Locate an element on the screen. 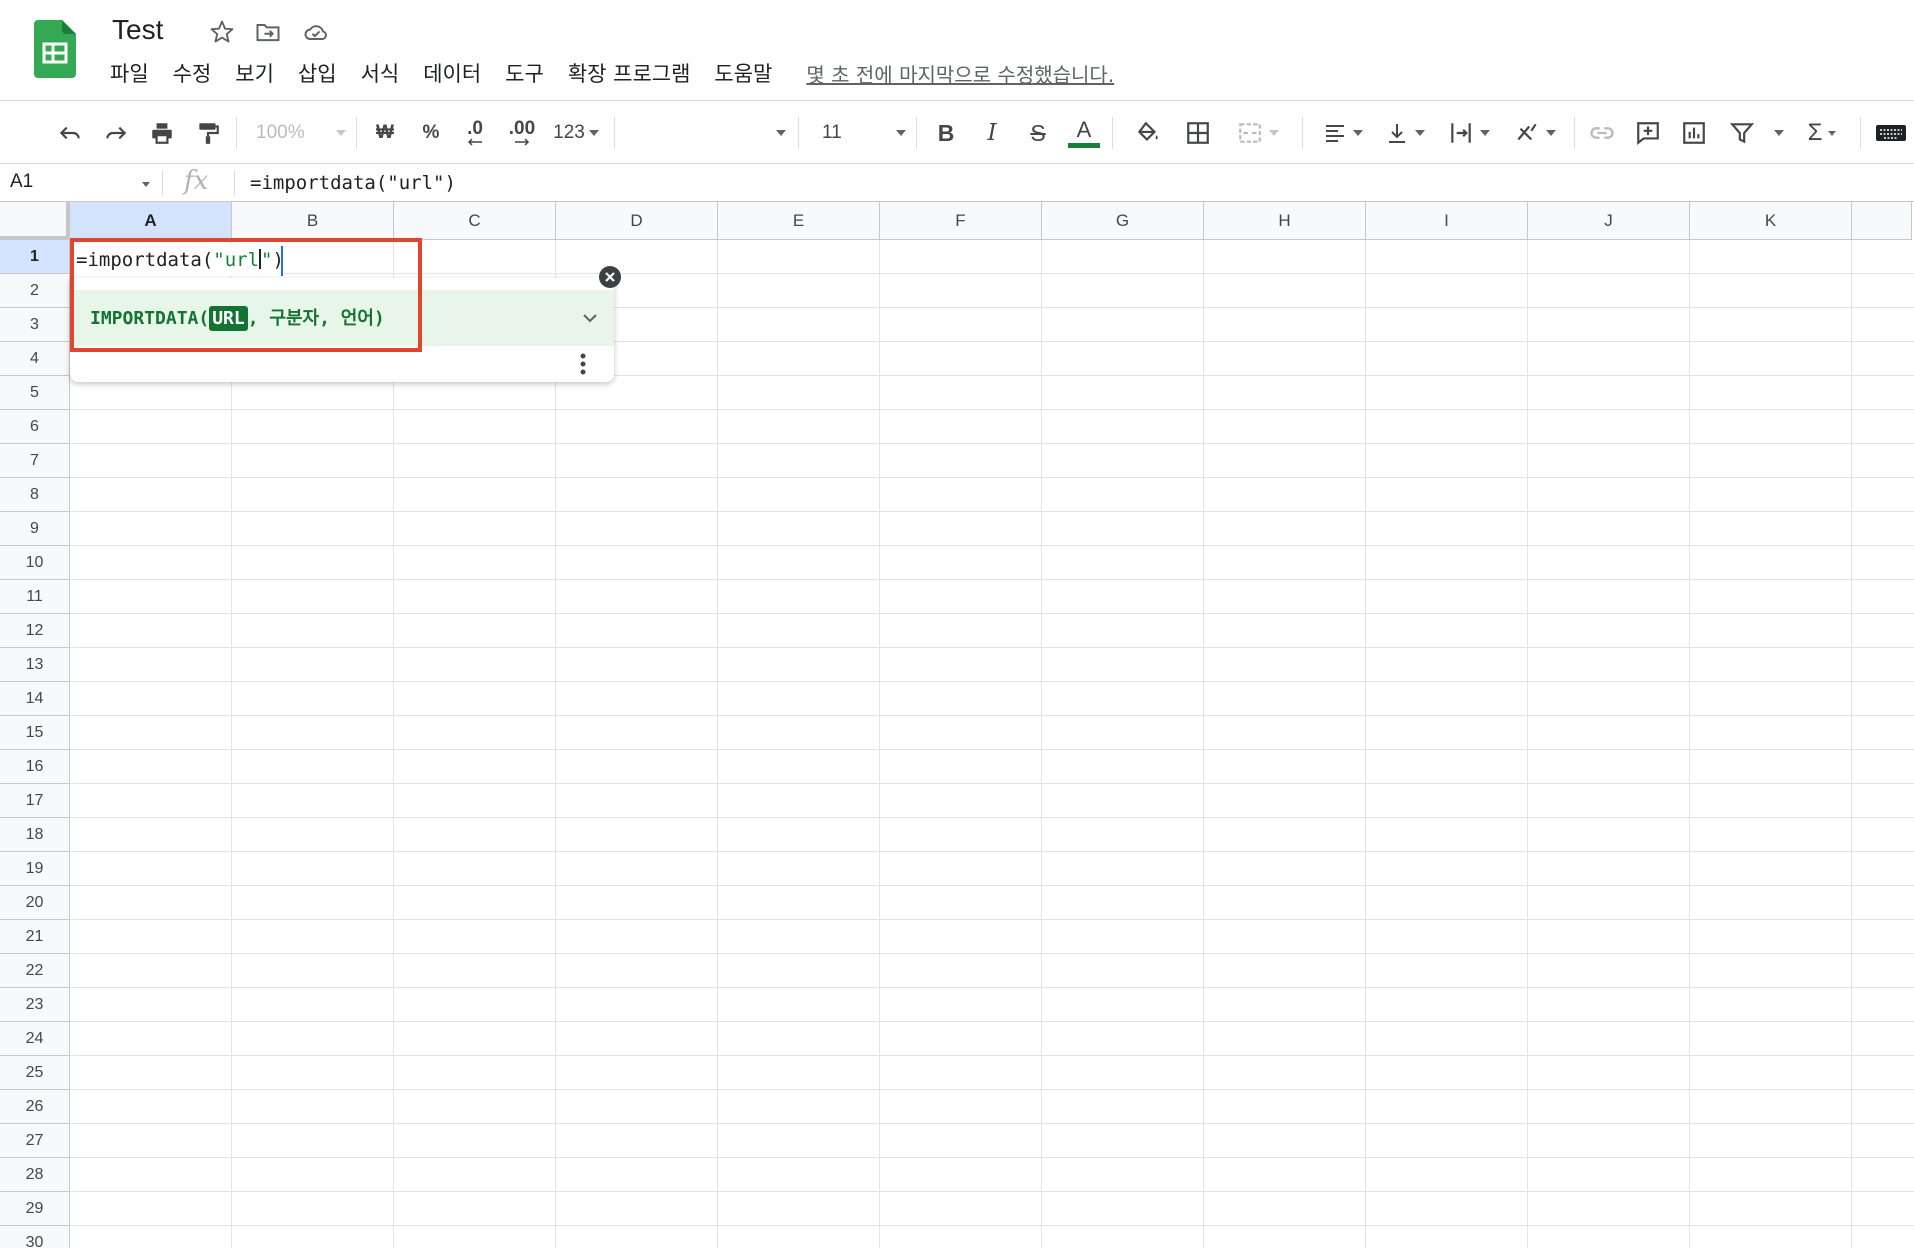  menu-tools: 도구 is located at coordinates (524, 73).